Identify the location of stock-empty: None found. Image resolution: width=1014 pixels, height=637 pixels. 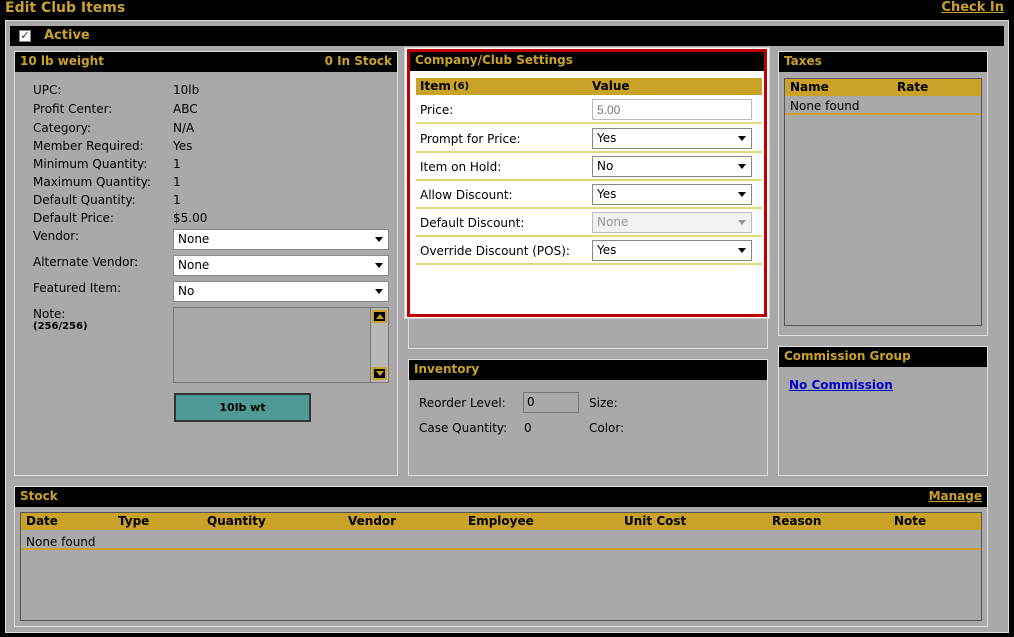
(61, 542).